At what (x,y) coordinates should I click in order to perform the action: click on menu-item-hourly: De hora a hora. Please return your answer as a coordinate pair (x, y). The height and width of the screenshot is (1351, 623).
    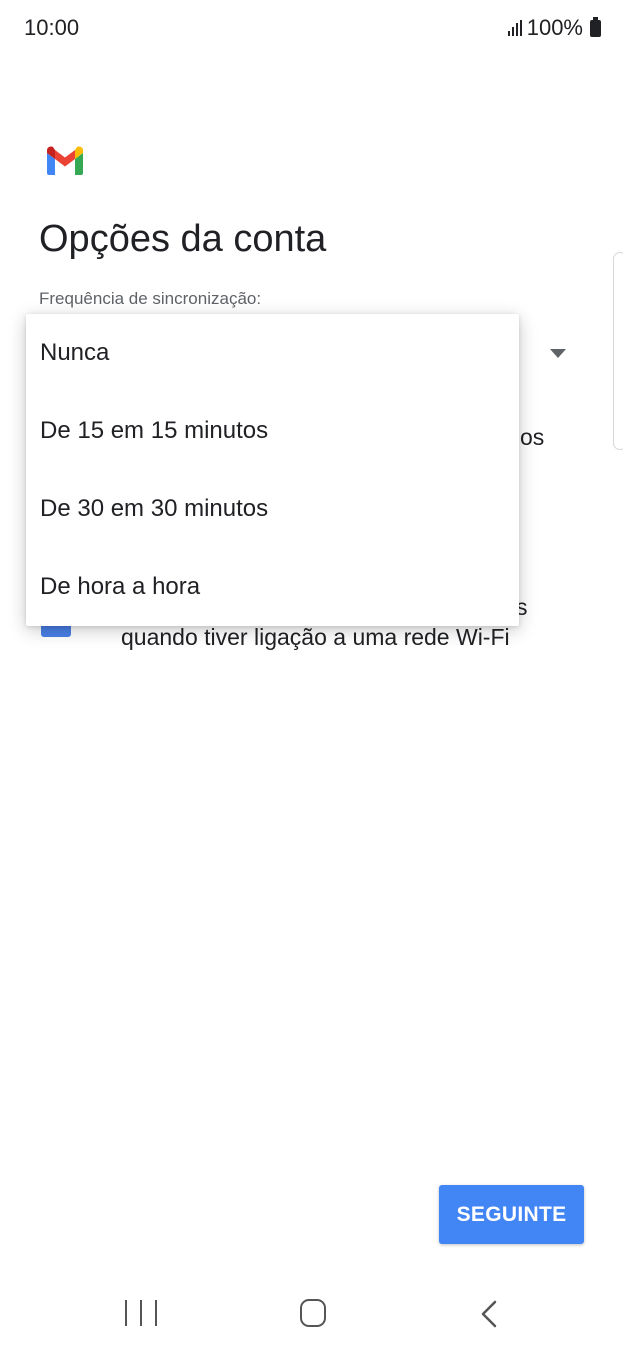
    Looking at the image, I should click on (272, 587).